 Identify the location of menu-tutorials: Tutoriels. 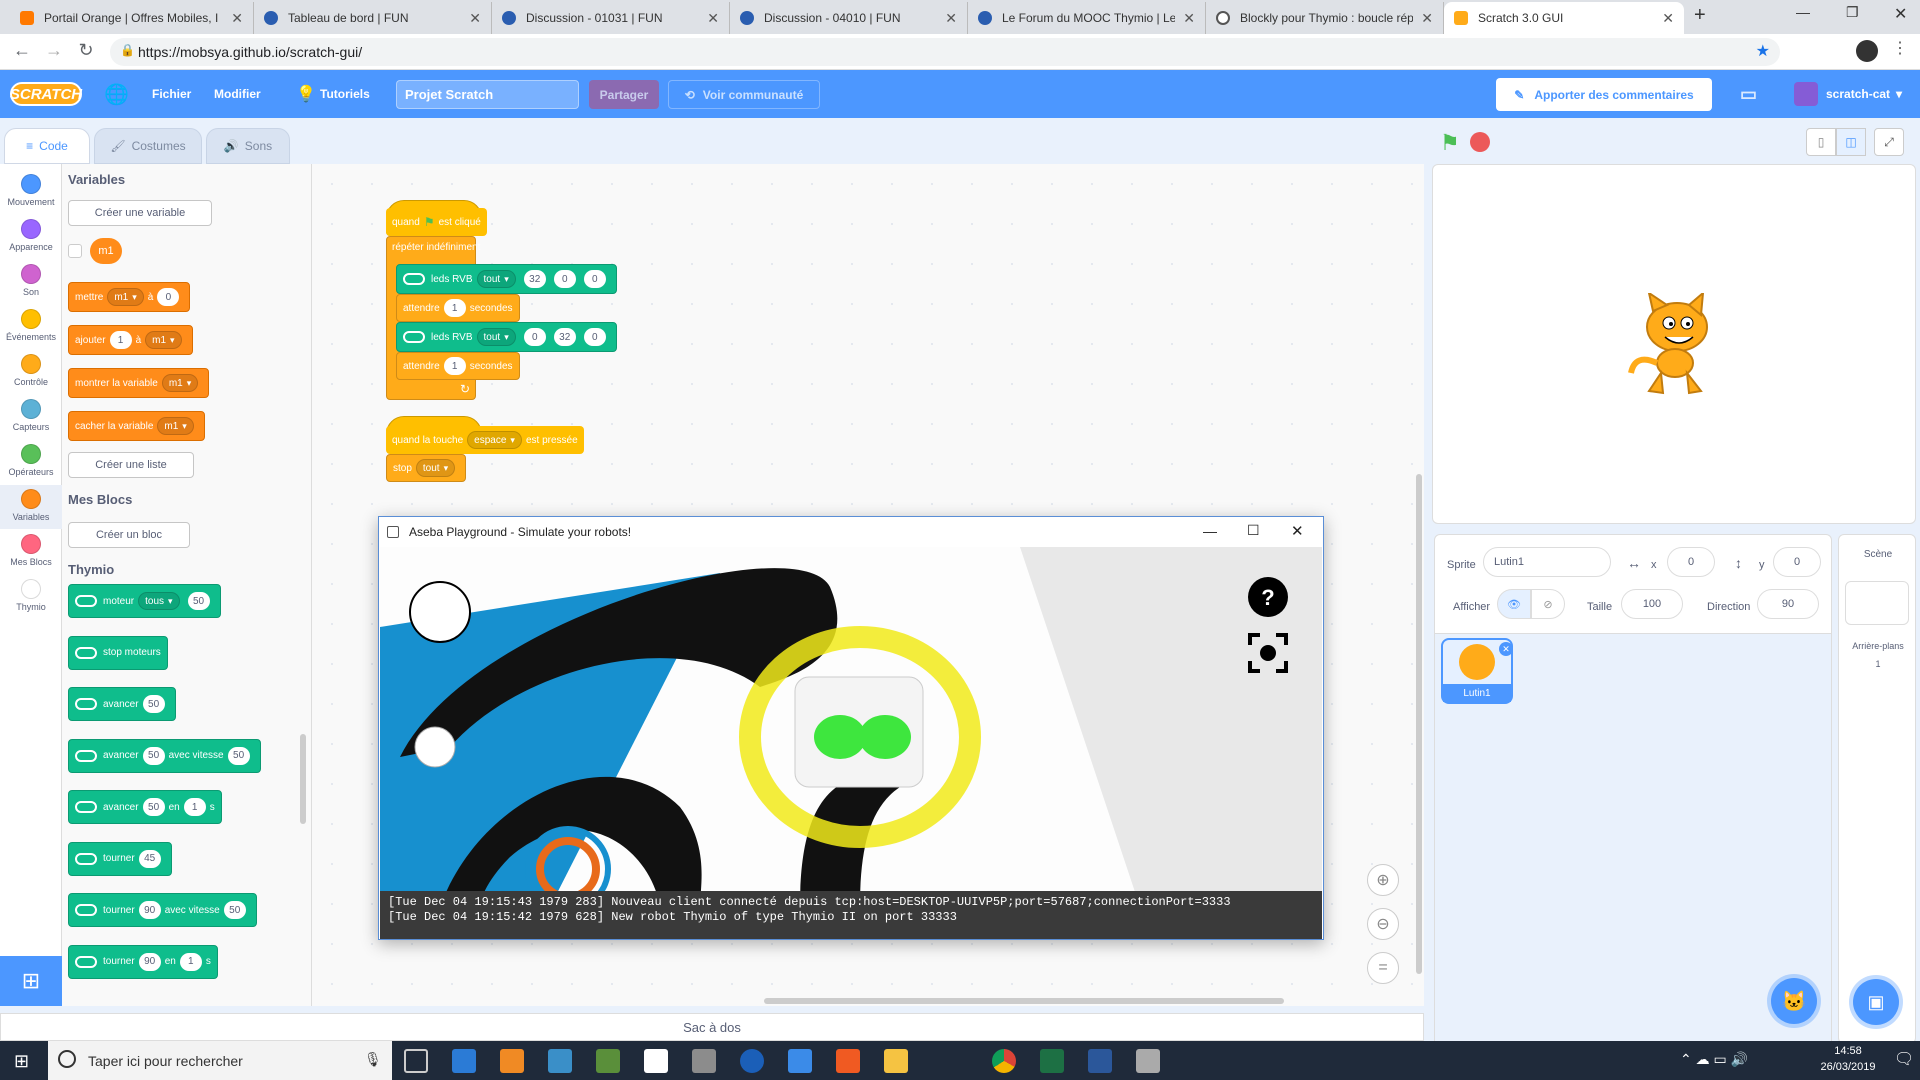
(345, 94).